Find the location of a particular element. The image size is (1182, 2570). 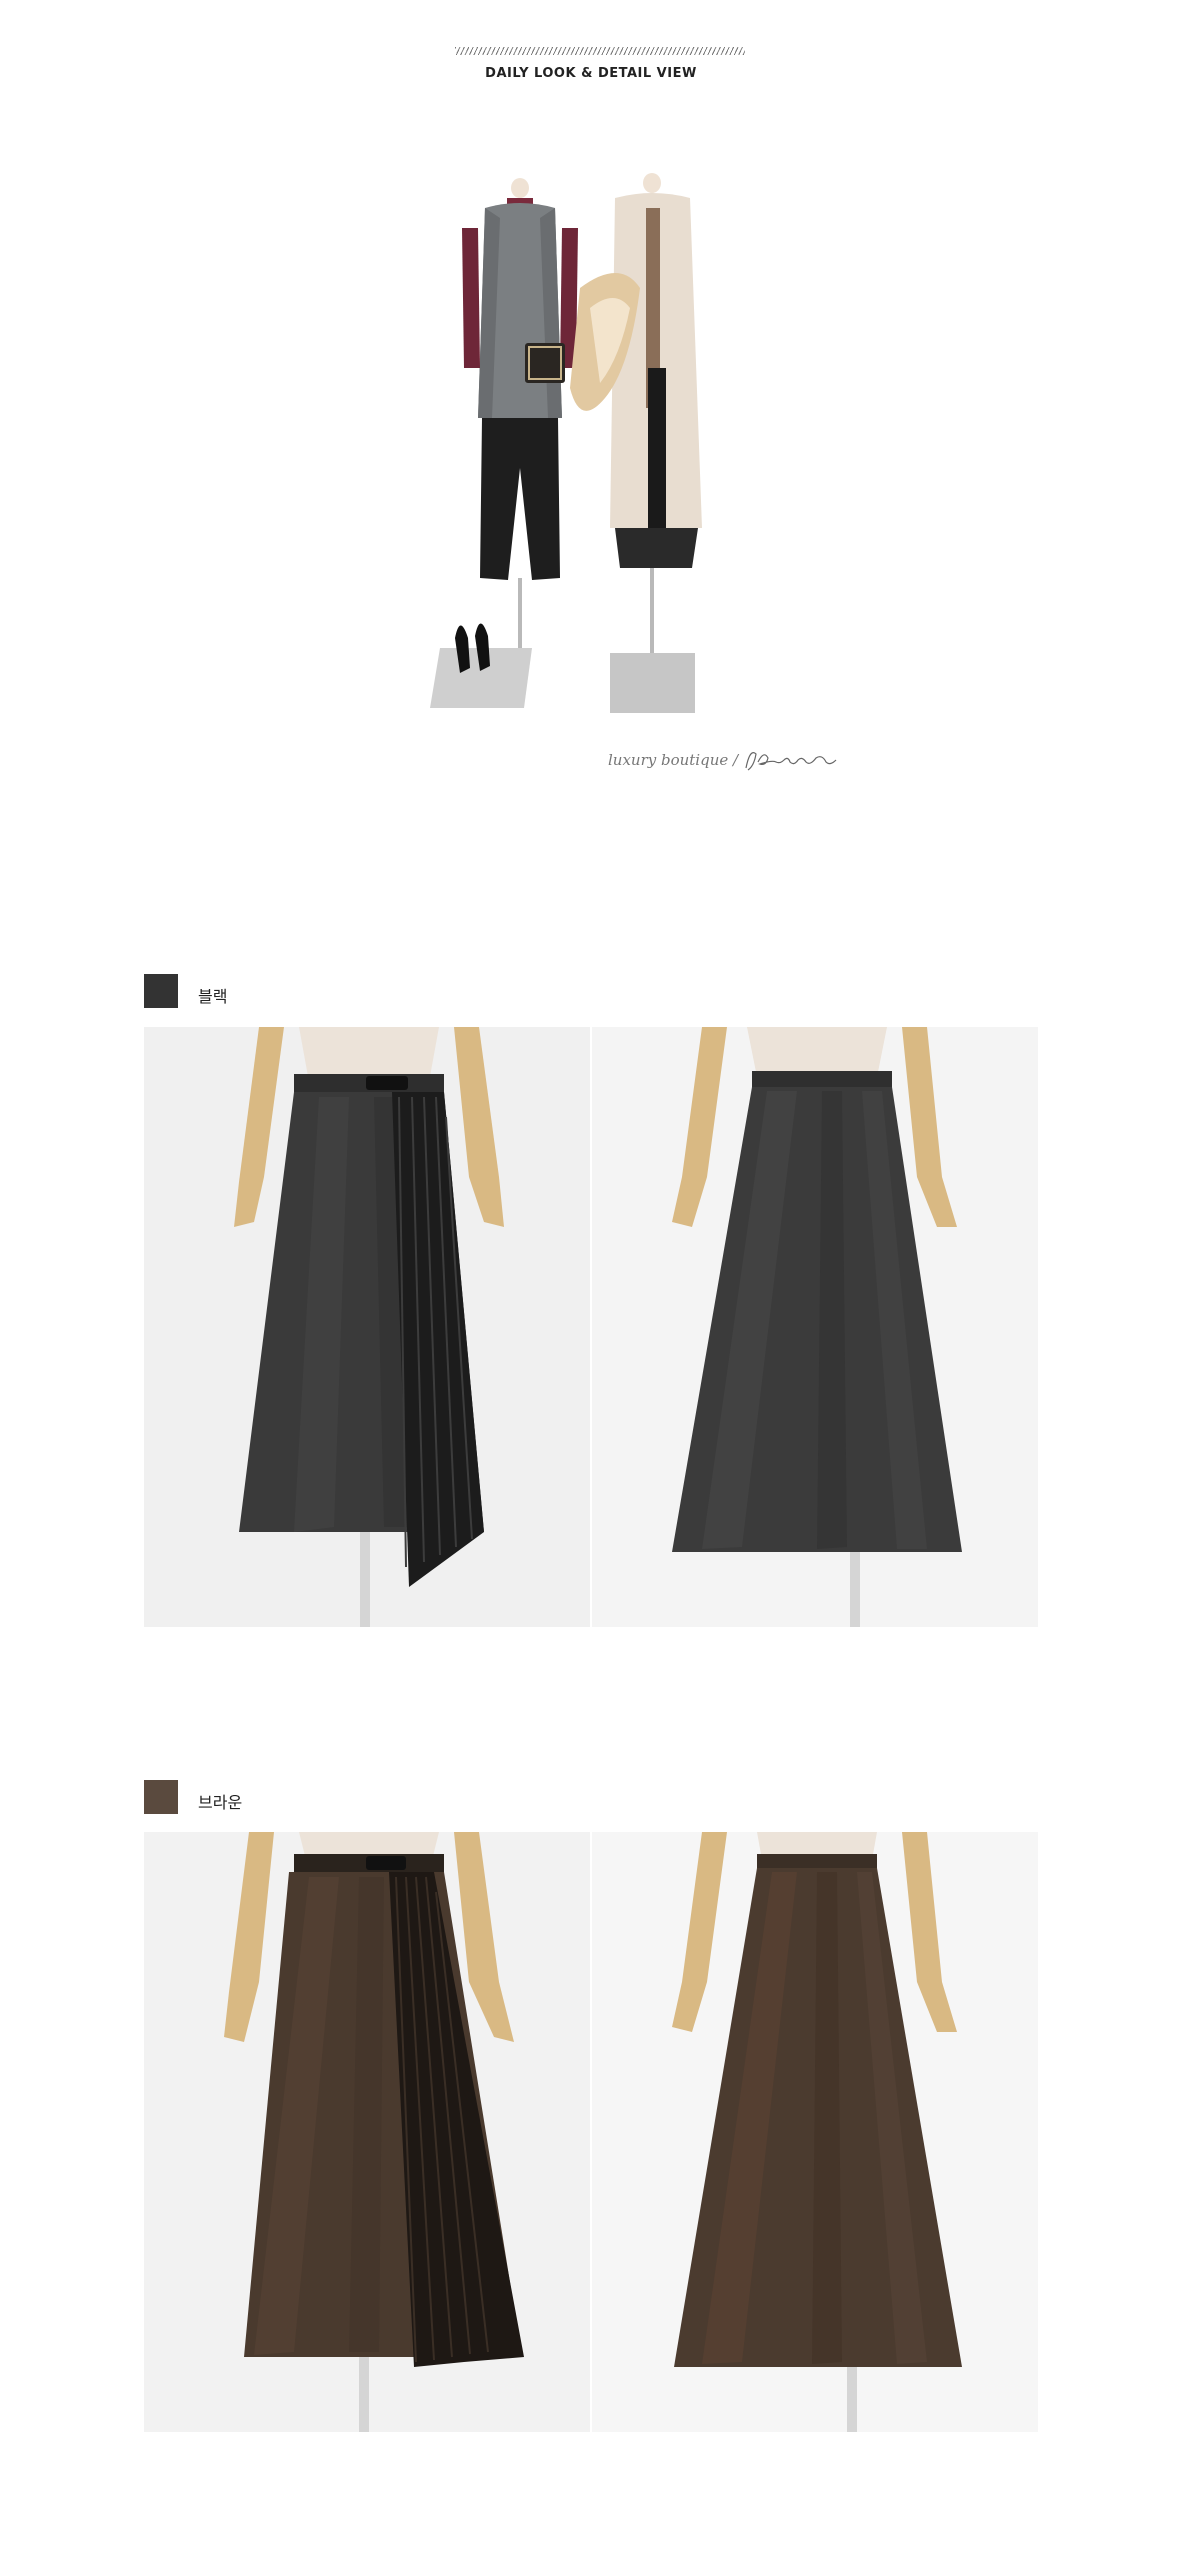

jblanc-signature-icon is located at coordinates (791, 761).